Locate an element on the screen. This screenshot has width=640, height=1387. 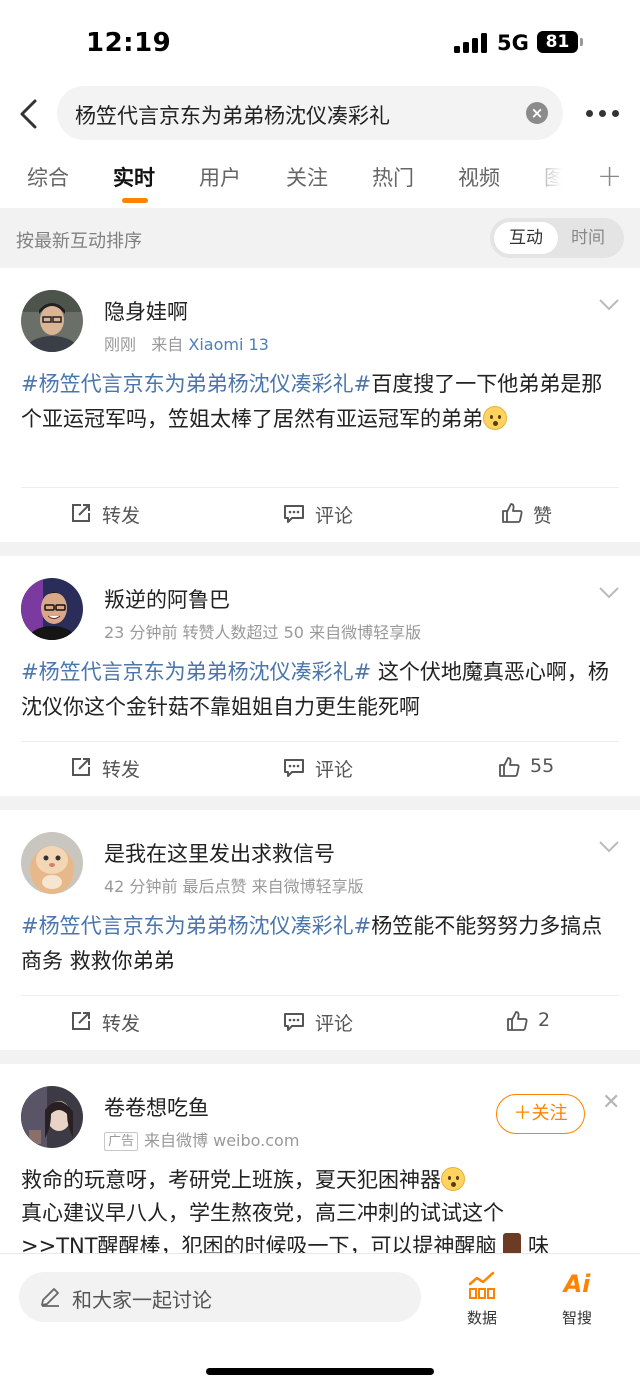
search-input: 杨笠代言京东为弟弟杨沈仪凑彩礼 × is located at coordinates (310, 113).